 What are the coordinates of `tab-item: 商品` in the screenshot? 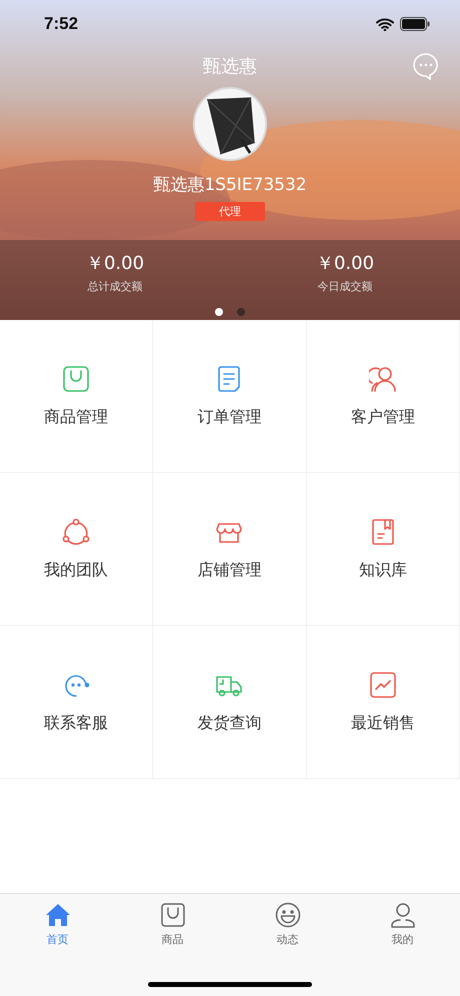 It's located at (172, 924).